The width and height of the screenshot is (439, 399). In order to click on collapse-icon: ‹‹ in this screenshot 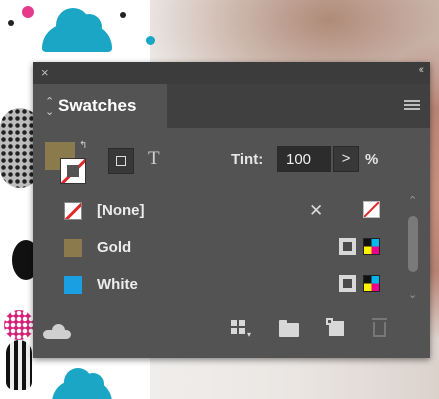, I will do `click(422, 70)`.